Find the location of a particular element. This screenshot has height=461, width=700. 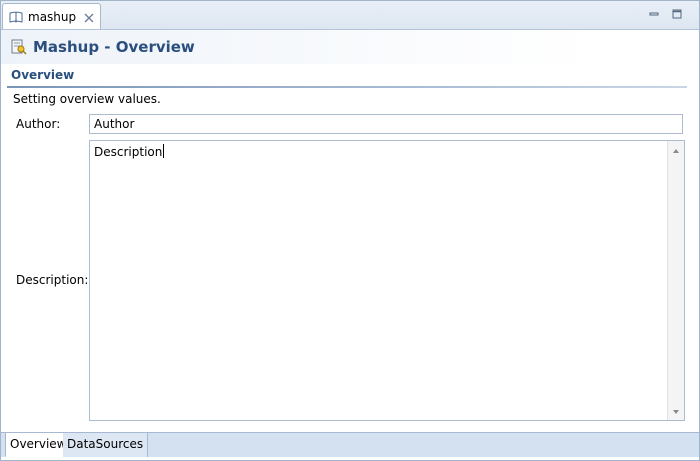

form-header: Mashup - Overview is located at coordinates (350, 47).